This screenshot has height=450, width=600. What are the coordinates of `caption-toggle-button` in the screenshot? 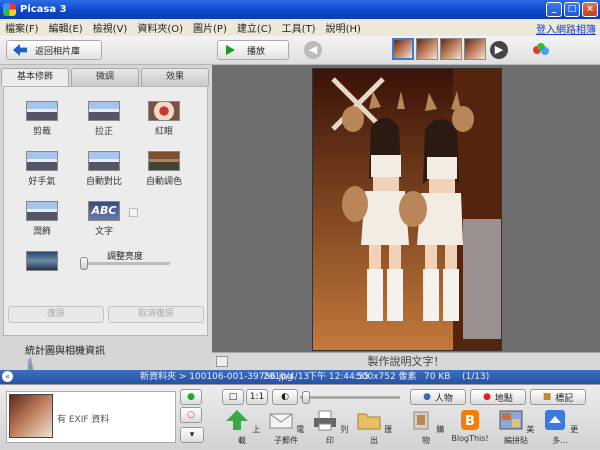 It's located at (222, 361).